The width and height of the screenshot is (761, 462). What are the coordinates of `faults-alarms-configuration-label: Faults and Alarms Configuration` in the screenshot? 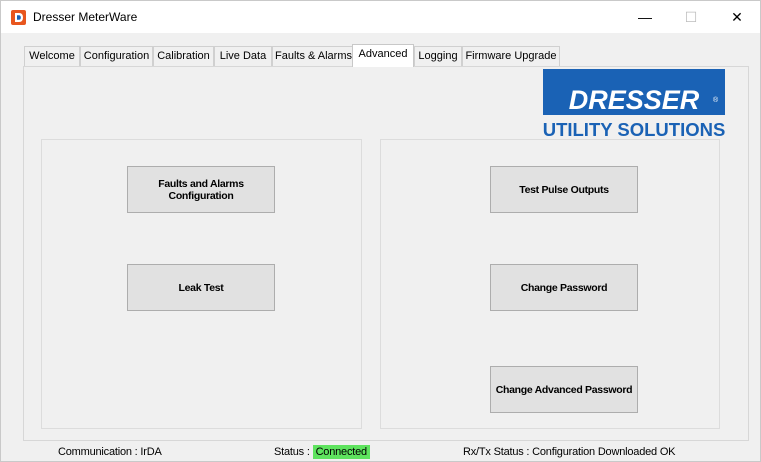 It's located at (201, 189).